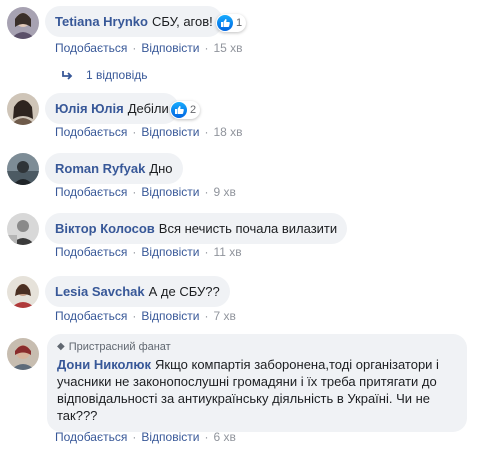  I want to click on fan-badge-label: Пристрасний фанат, so click(119, 347).